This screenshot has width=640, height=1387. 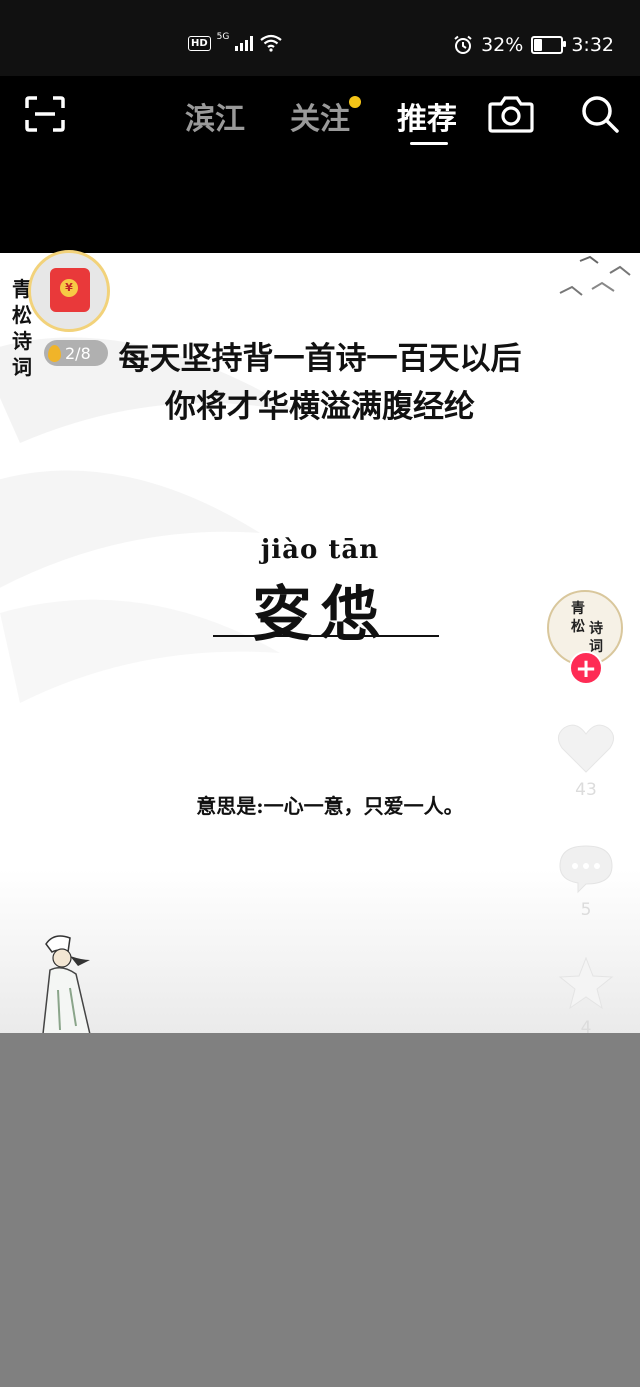 I want to click on word-underline, so click(x=326, y=636).